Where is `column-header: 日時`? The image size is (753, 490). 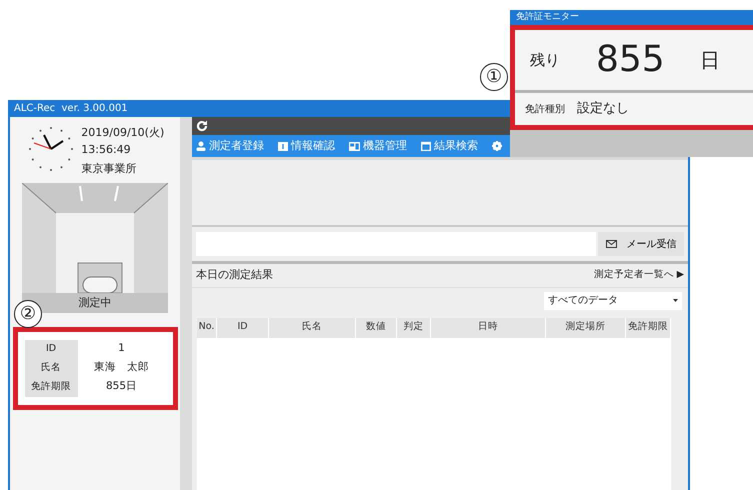
column-header: 日時 is located at coordinates (488, 328).